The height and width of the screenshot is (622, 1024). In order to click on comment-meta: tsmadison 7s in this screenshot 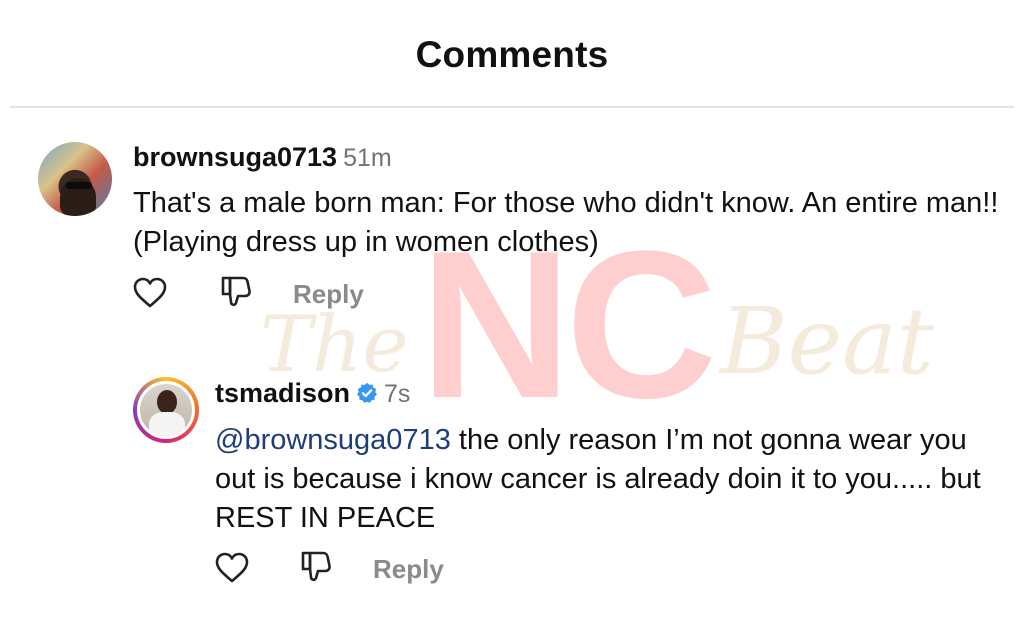, I will do `click(312, 393)`.